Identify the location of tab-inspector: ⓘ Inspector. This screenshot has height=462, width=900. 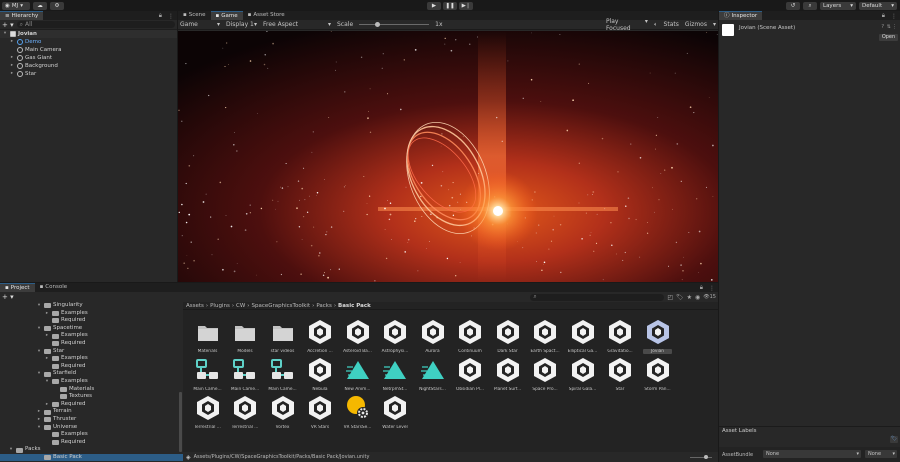
(741, 15).